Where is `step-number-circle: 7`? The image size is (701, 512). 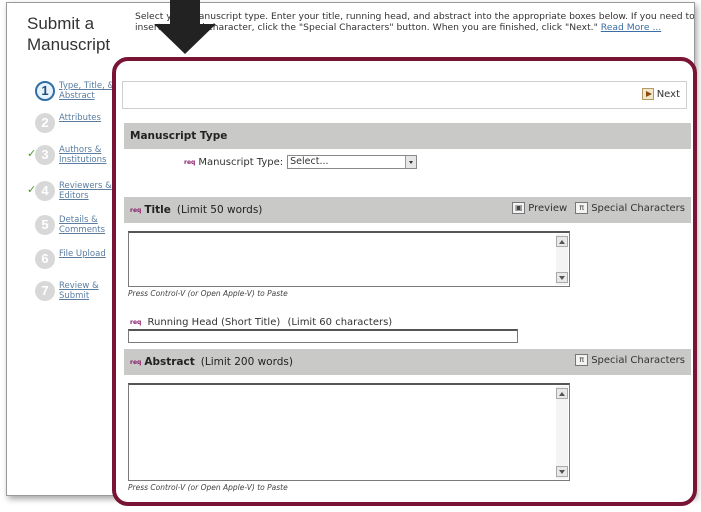
step-number-circle: 7 is located at coordinates (45, 291).